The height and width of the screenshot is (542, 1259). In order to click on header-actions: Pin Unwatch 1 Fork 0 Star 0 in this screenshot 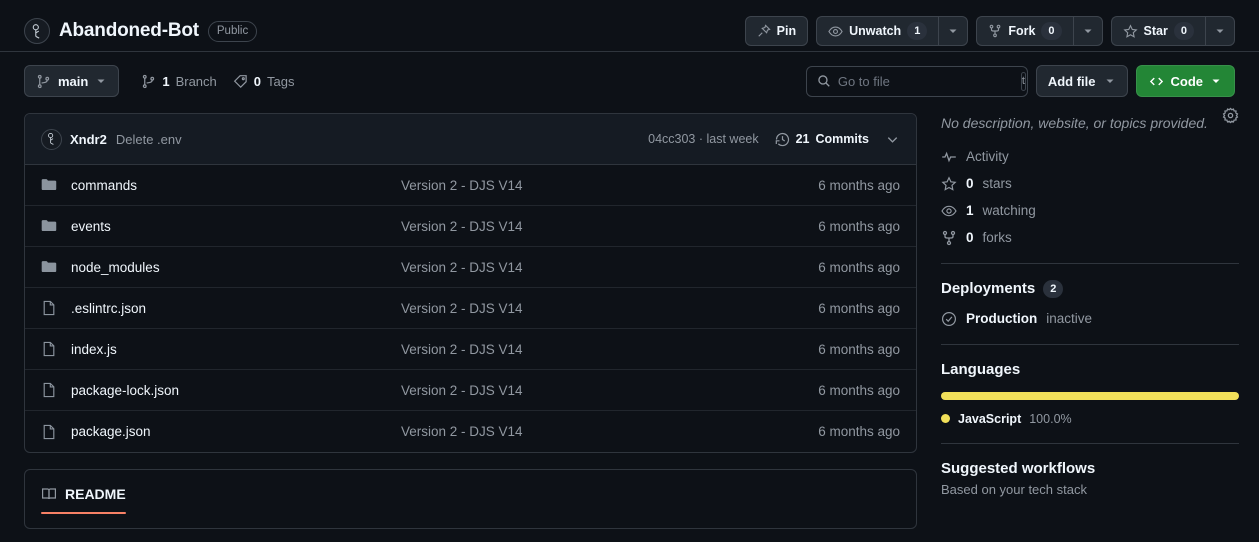, I will do `click(989, 31)`.